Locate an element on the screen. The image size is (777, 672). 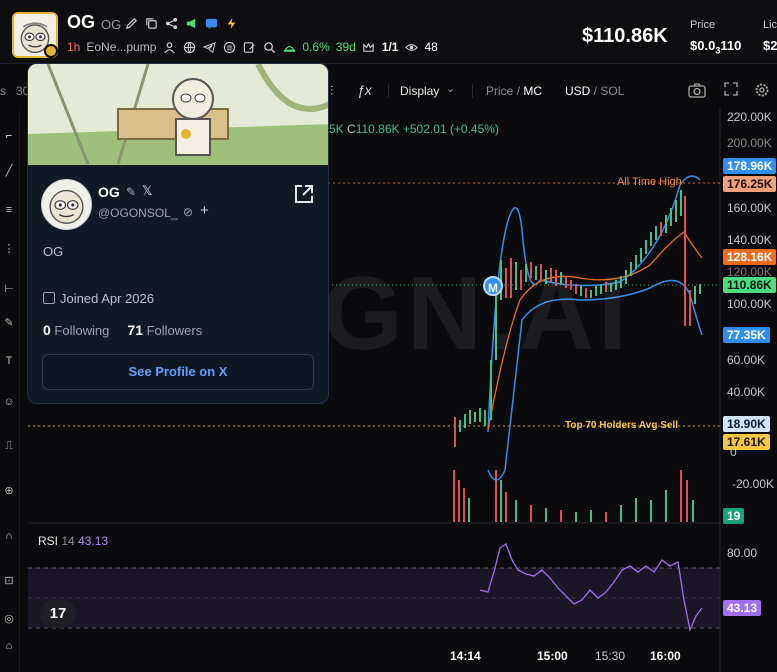
at-sign-icon: ⊘ is located at coordinates (188, 212).